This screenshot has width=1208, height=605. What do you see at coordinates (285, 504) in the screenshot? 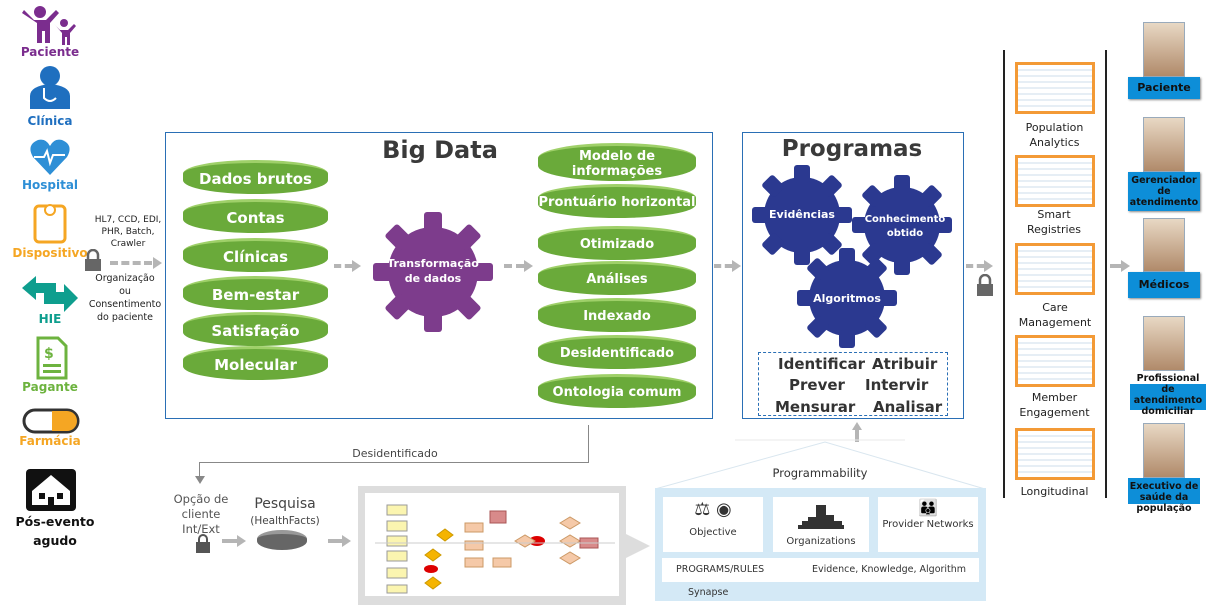
I see `research-label: Pesquisa` at bounding box center [285, 504].